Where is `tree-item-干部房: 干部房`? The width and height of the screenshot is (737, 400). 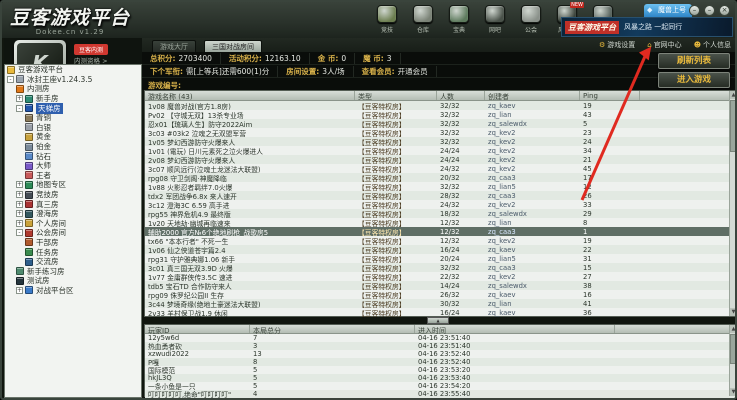 tree-item-干部房: 干部房 is located at coordinates (73, 243).